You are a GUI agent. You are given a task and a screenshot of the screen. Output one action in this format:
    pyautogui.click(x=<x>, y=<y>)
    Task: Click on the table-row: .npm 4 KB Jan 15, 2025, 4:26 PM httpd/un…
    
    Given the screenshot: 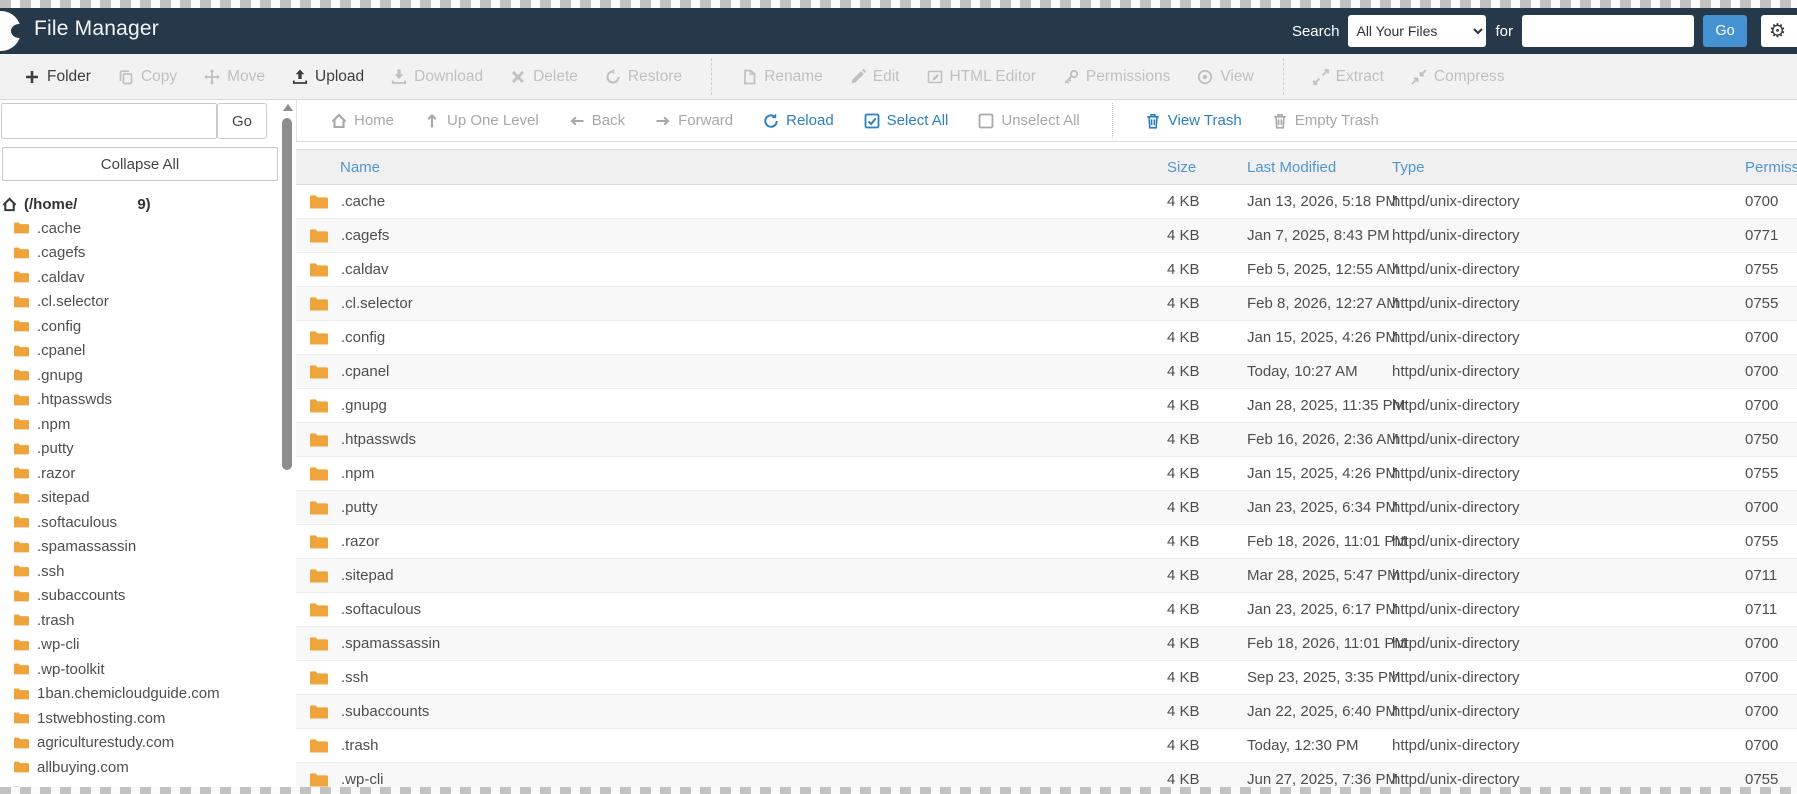 What is the action you would take?
    pyautogui.click(x=1046, y=474)
    